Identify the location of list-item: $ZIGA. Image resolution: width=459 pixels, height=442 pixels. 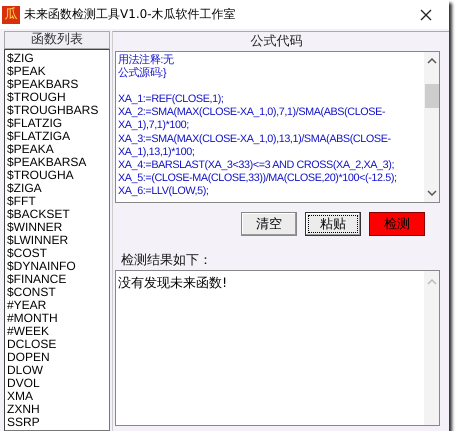
(57, 188).